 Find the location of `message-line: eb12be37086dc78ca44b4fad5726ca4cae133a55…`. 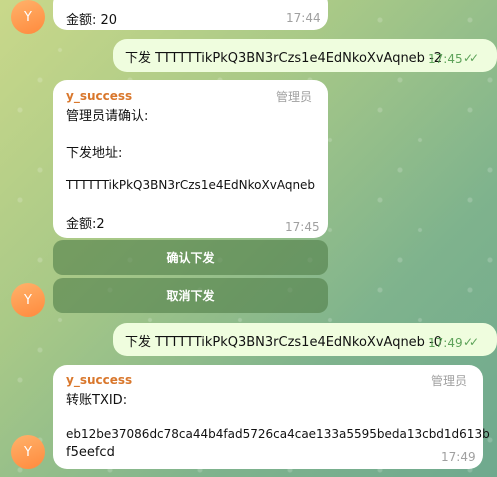

message-line: eb12be37086dc78ca44b4fad5726ca4cae133a55… is located at coordinates (278, 434).